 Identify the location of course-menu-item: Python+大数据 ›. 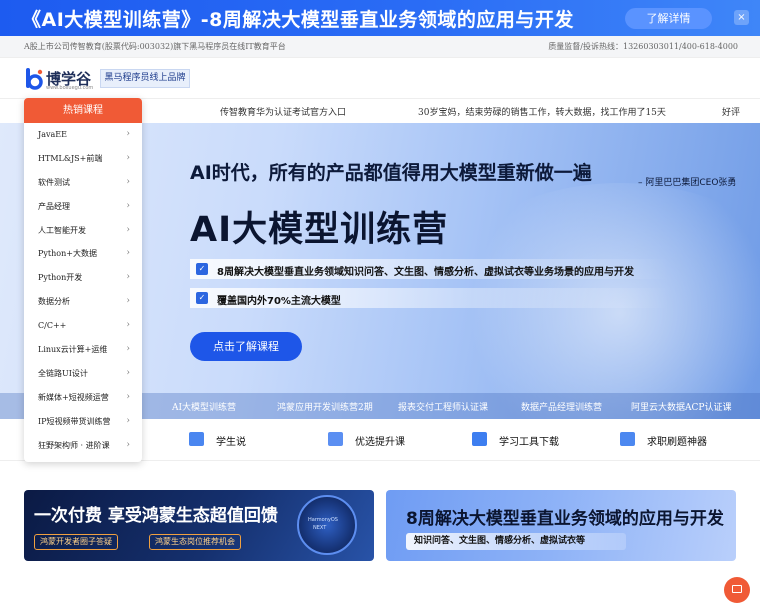
(83, 254).